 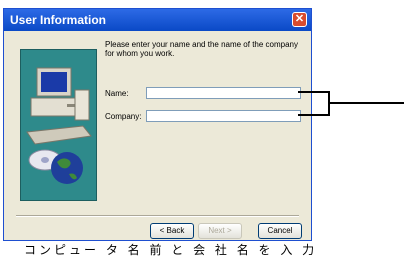 I want to click on callout-line-bottom, so click(x=314, y=115).